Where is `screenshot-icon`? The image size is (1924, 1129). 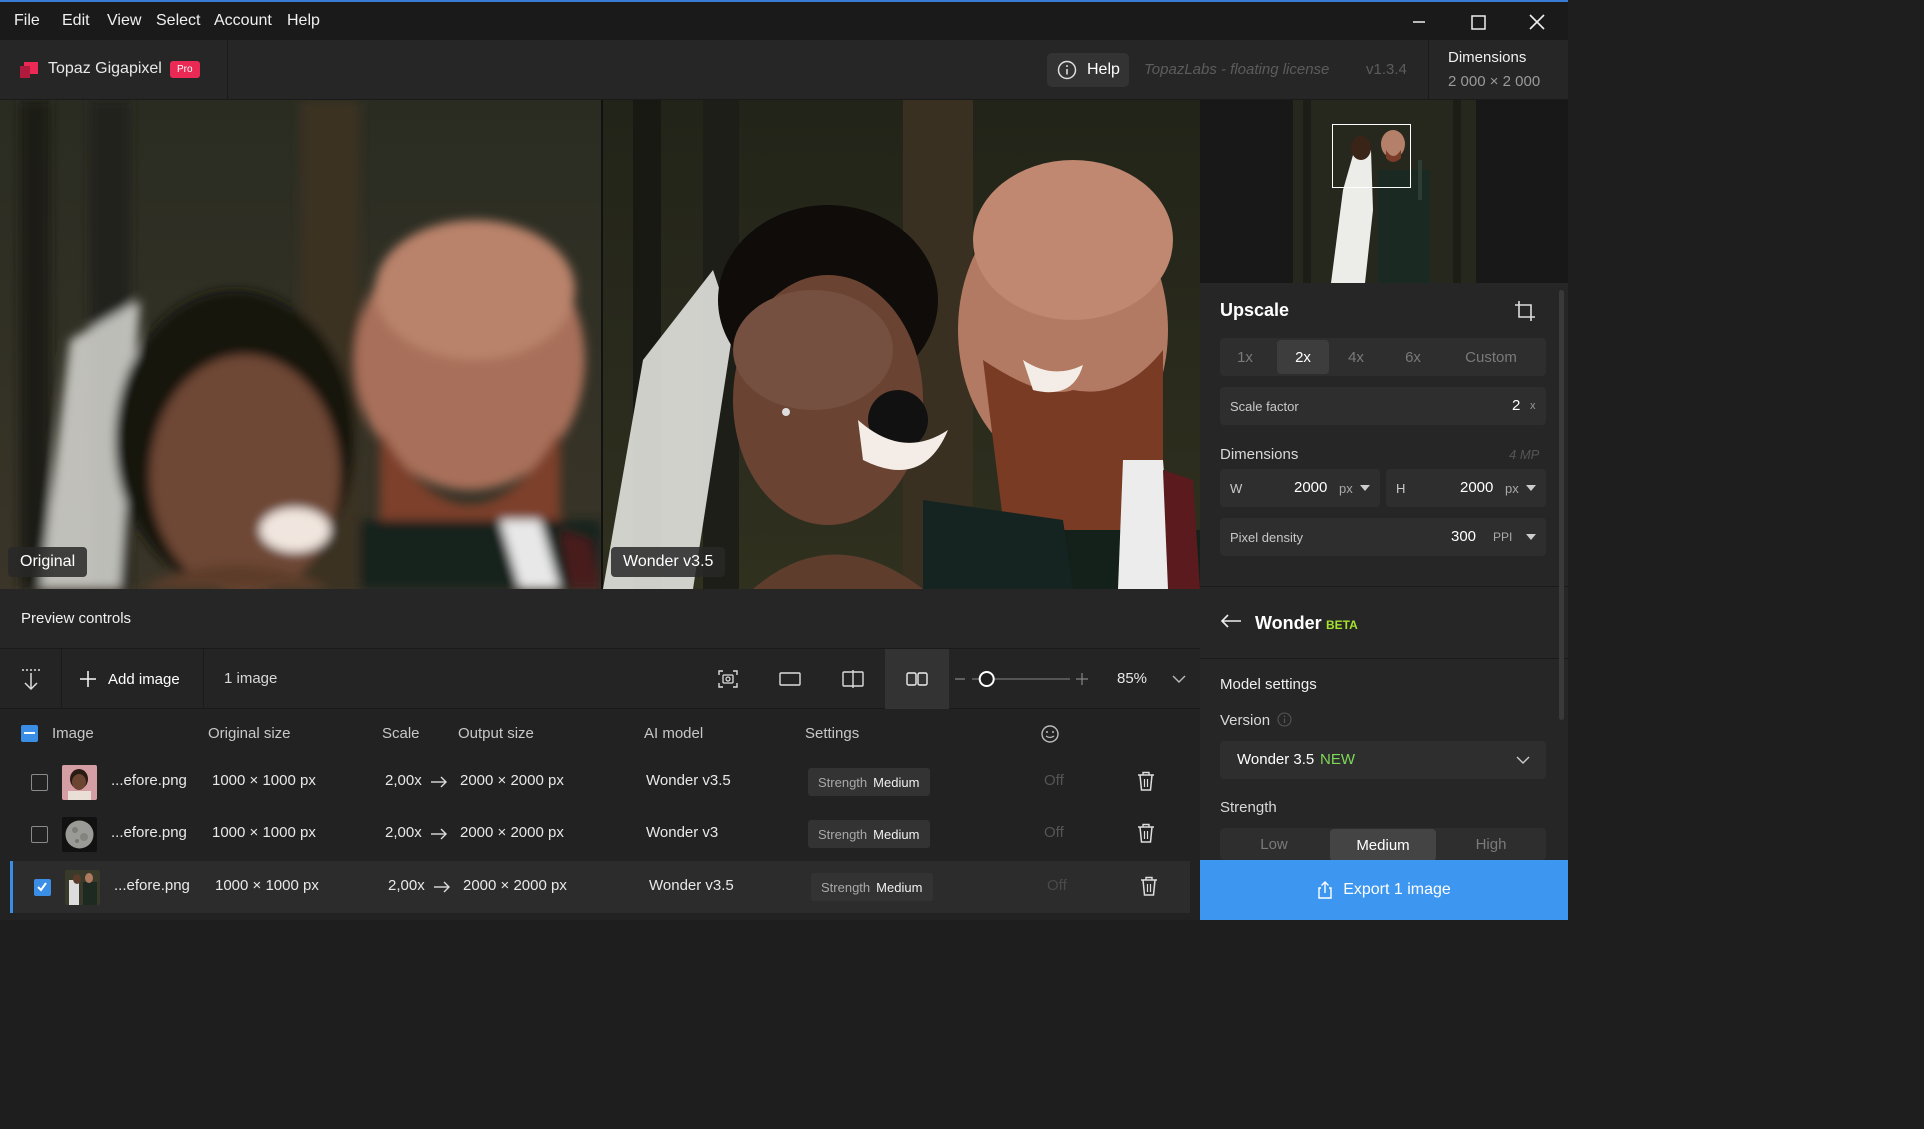
screenshot-icon is located at coordinates (728, 679).